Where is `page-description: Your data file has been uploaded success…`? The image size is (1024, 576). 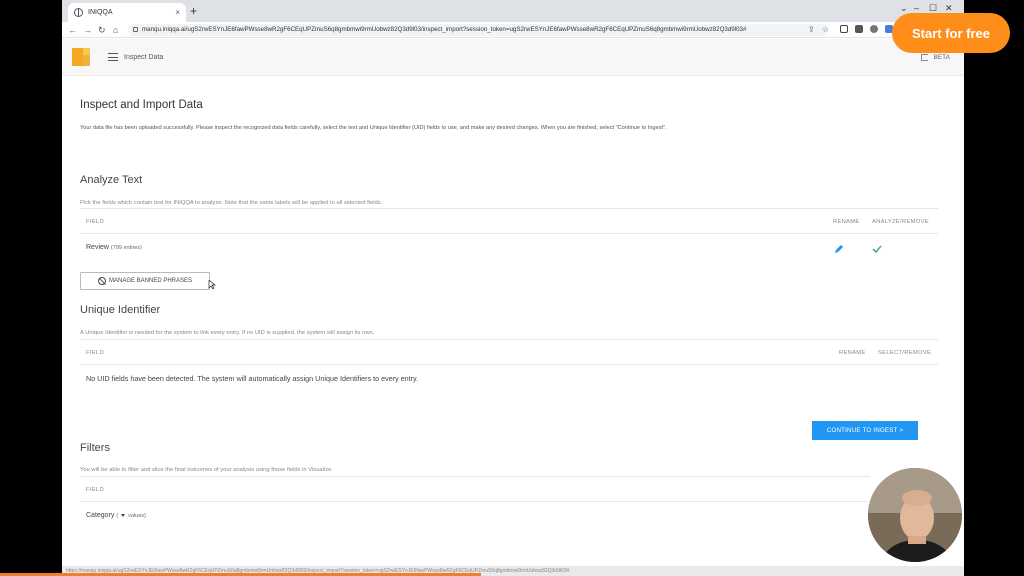 page-description: Your data file has been uploaded success… is located at coordinates (373, 128).